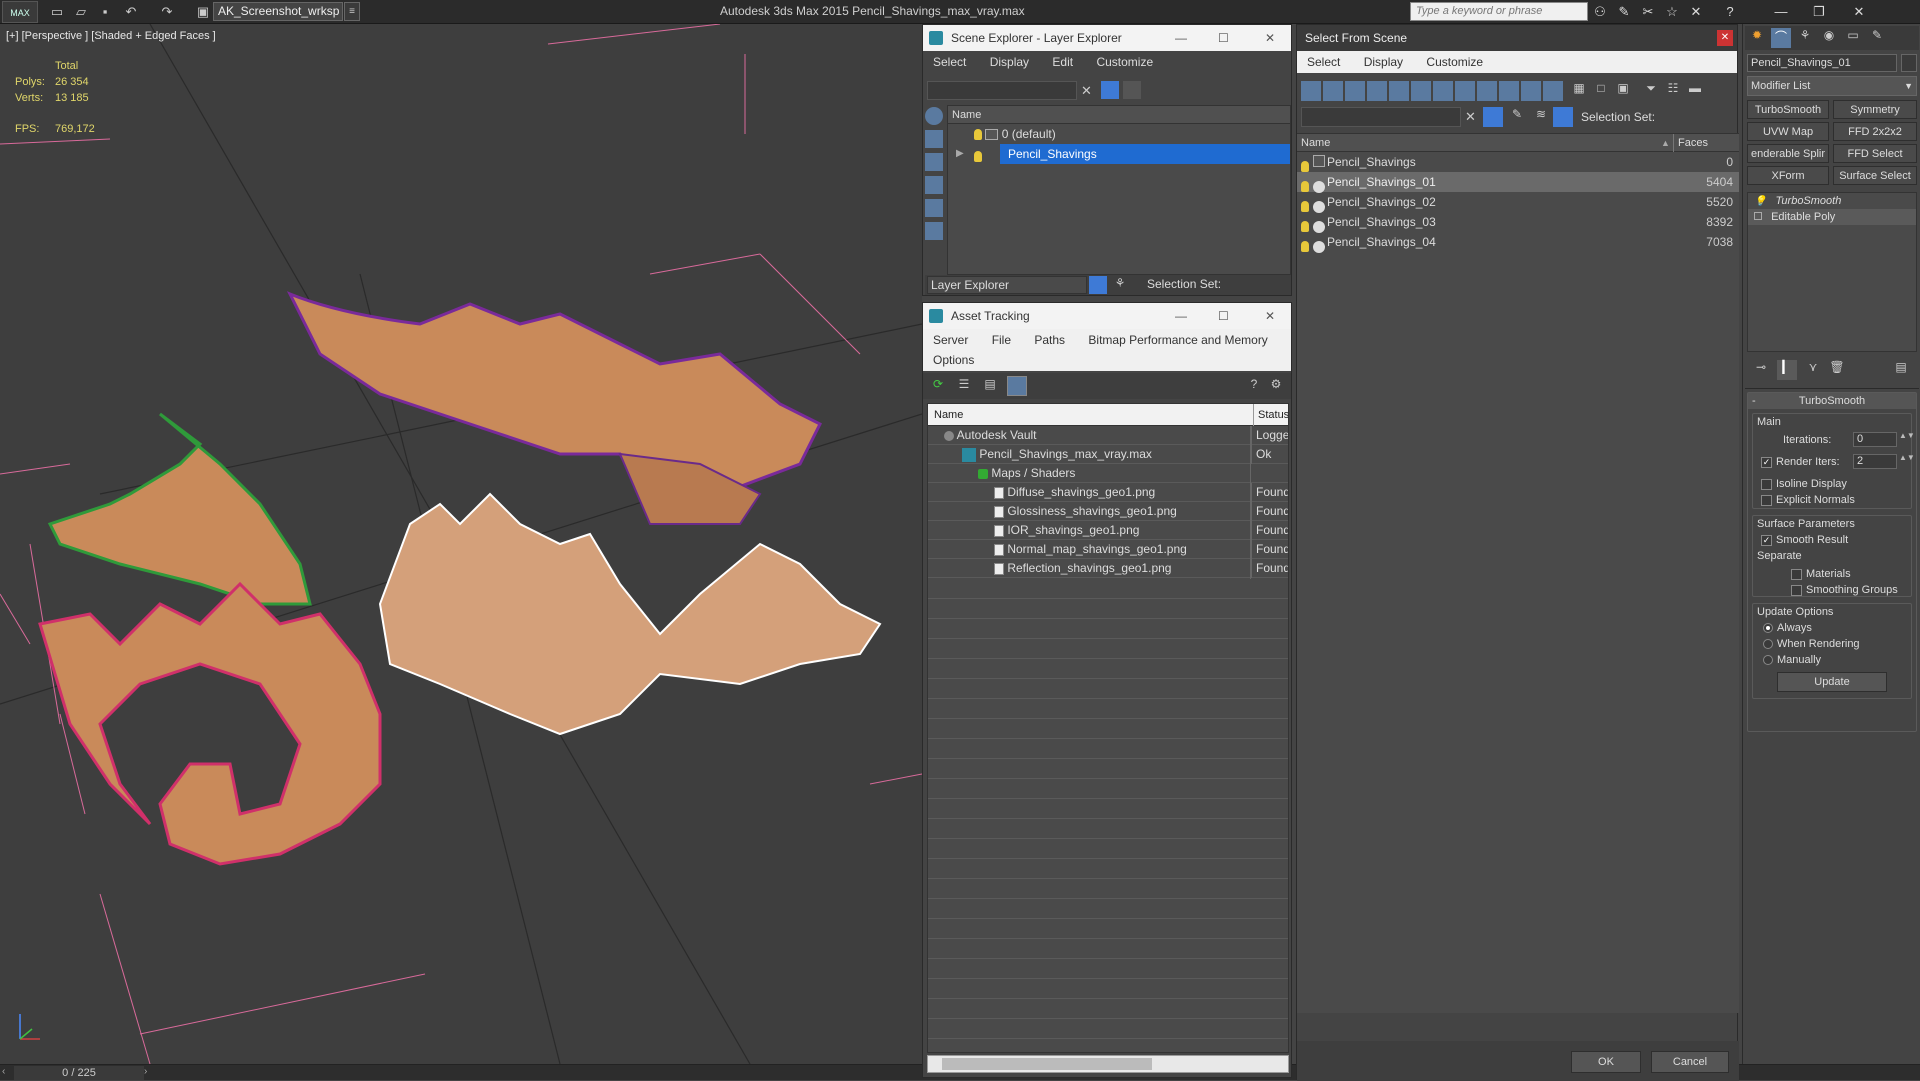  I want to click on materials-checkbox: Materials, so click(1821, 574).